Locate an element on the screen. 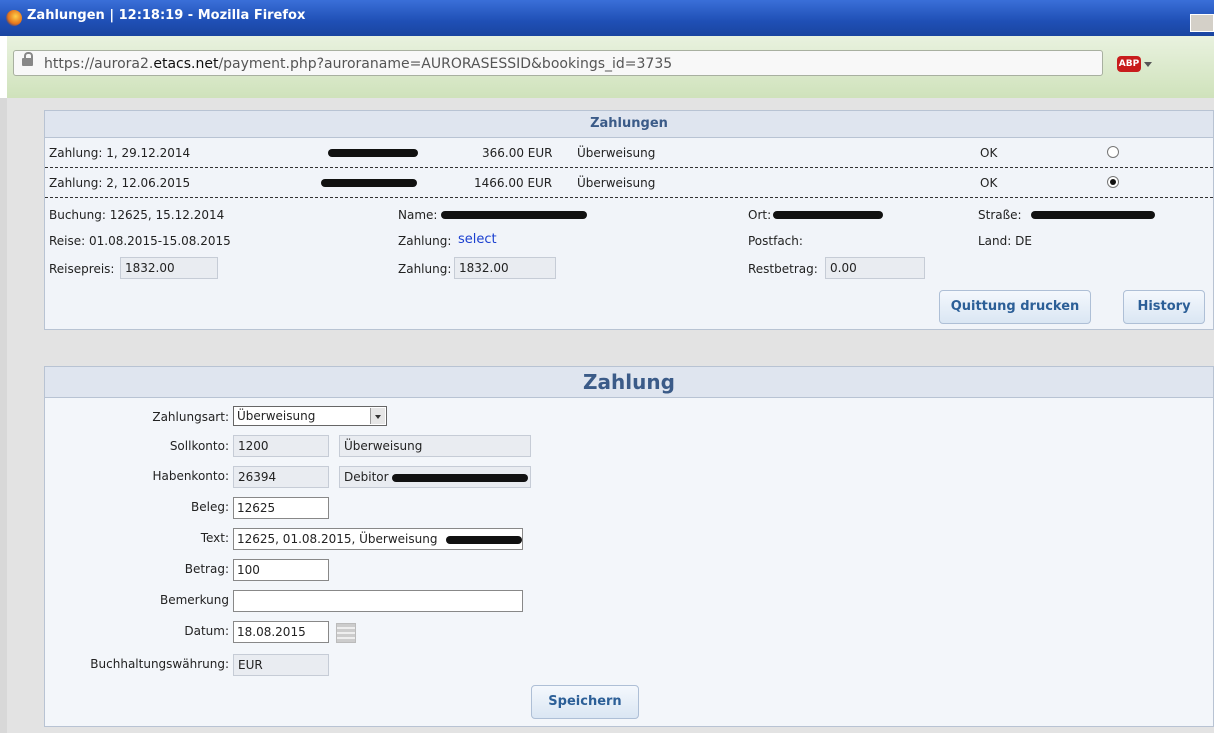 The height and width of the screenshot is (733, 1214). zahlungsart-select: Überweisung is located at coordinates (310, 416).